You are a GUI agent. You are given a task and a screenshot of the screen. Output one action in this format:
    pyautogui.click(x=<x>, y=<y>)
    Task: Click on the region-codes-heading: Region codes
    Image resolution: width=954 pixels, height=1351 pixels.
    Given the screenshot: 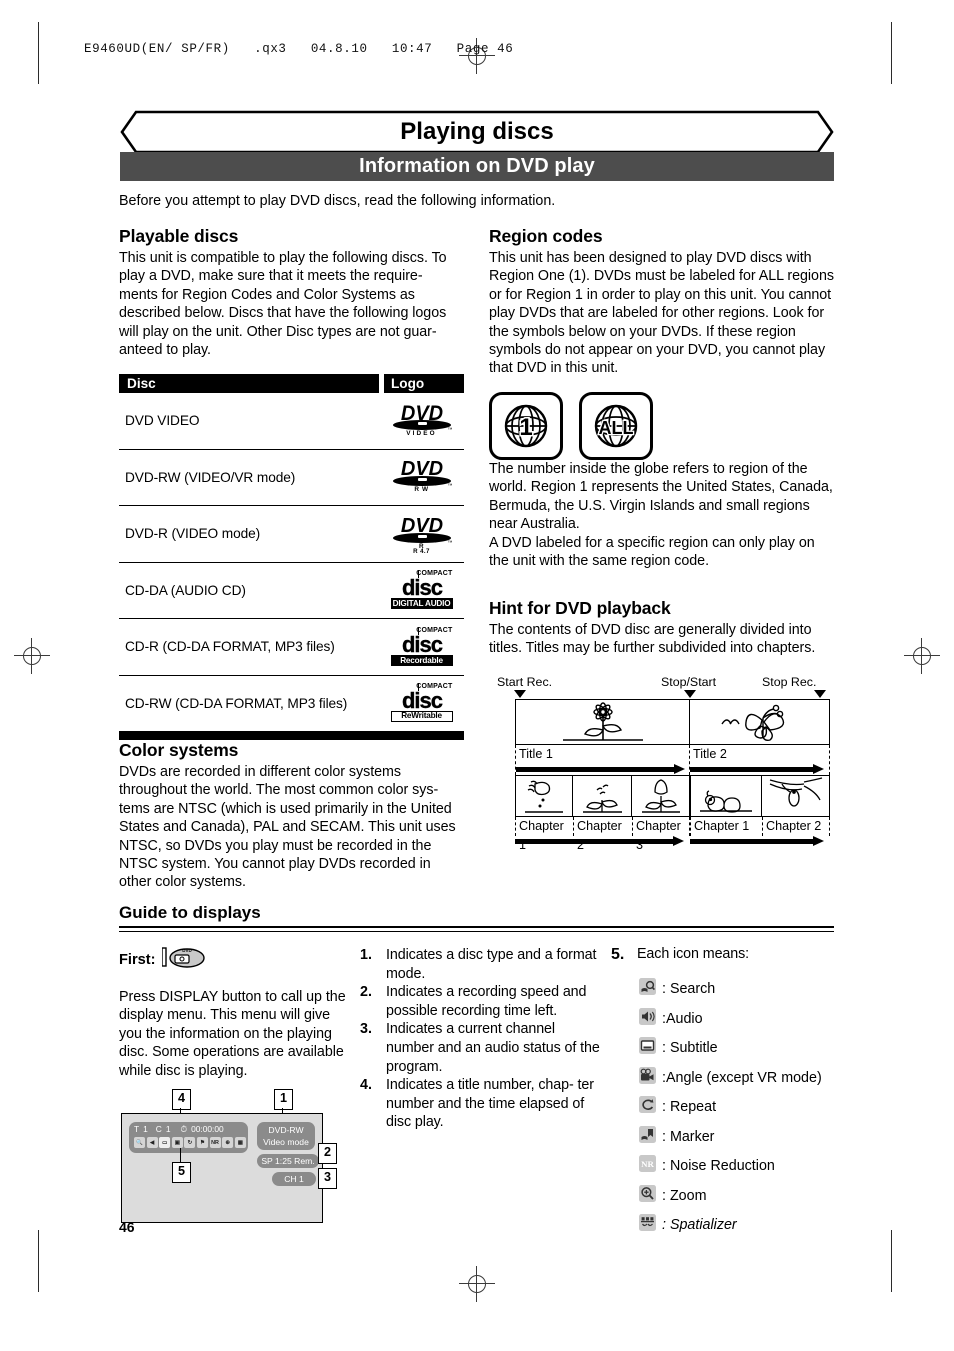 What is the action you would take?
    pyautogui.click(x=546, y=236)
    